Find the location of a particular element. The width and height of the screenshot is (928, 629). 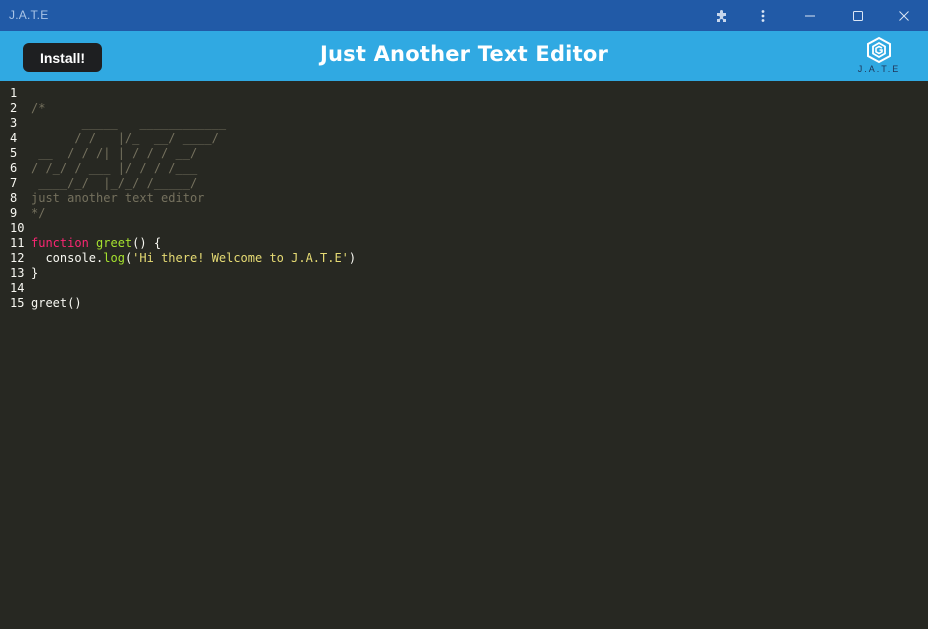

editor-line: 10 is located at coordinates (464, 228).